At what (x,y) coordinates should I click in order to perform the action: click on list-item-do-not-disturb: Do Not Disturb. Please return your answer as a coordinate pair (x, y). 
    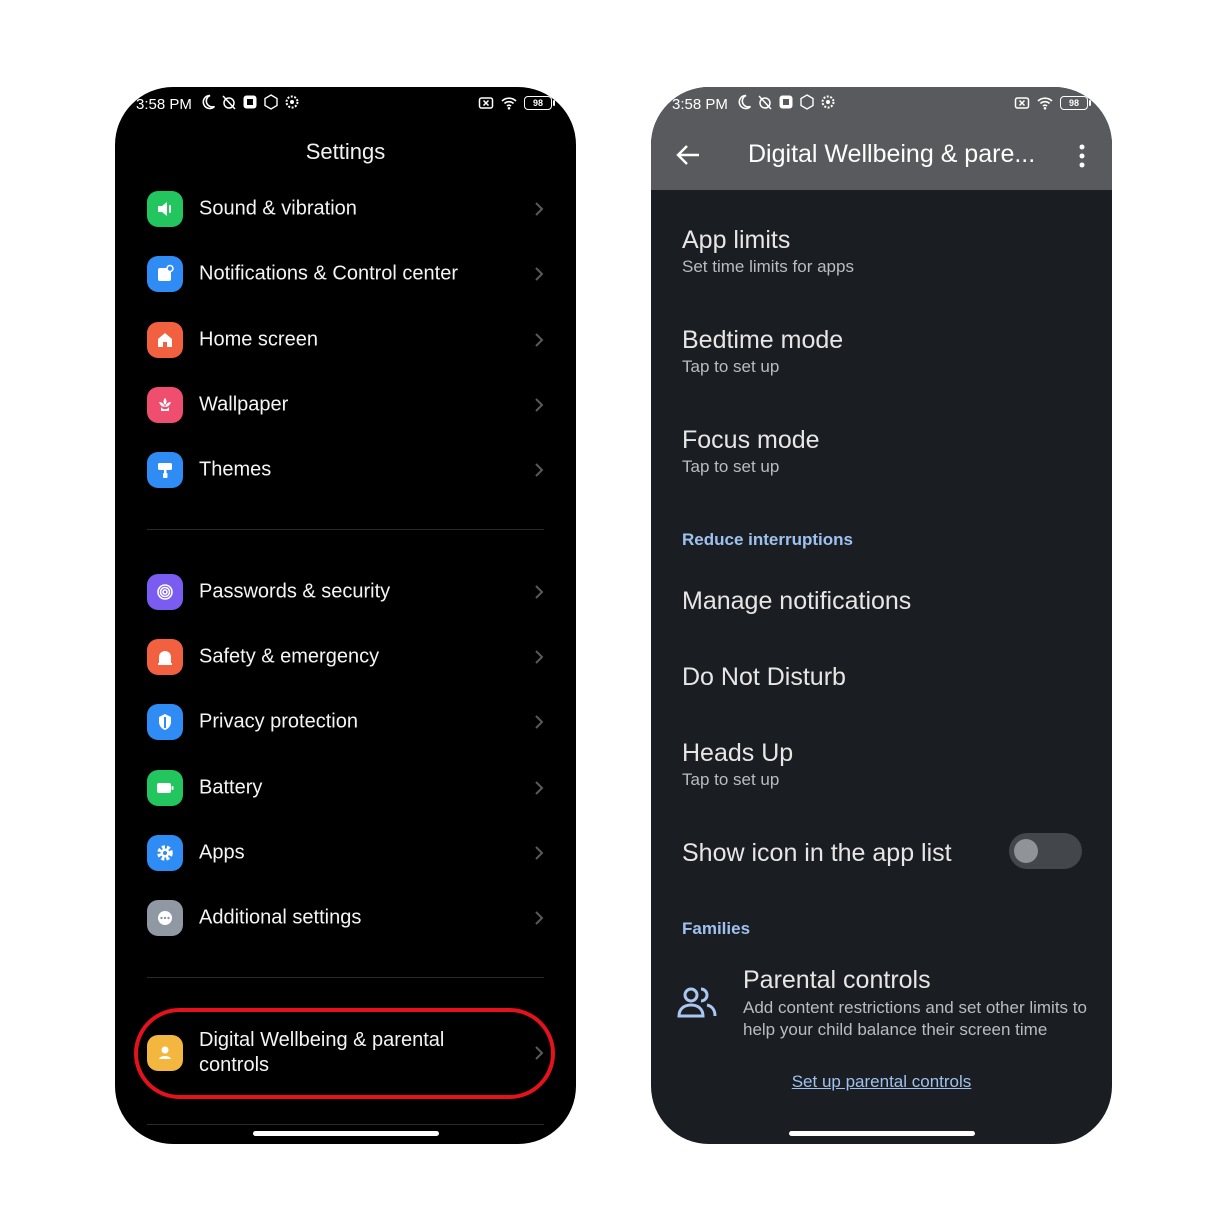
    Looking at the image, I should click on (887, 677).